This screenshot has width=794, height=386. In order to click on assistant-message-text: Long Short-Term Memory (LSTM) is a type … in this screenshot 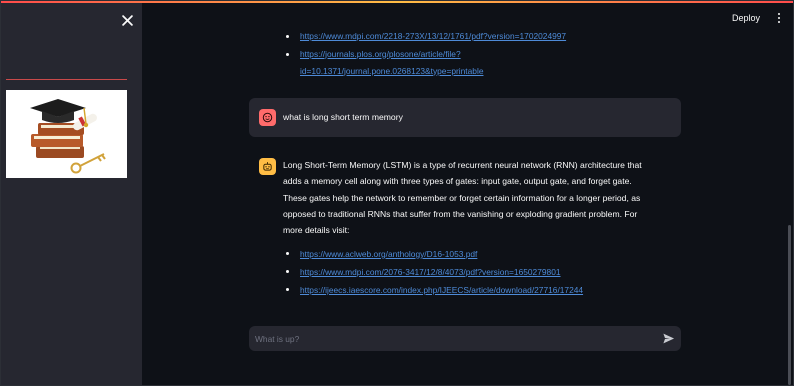, I will do `click(480, 197)`.